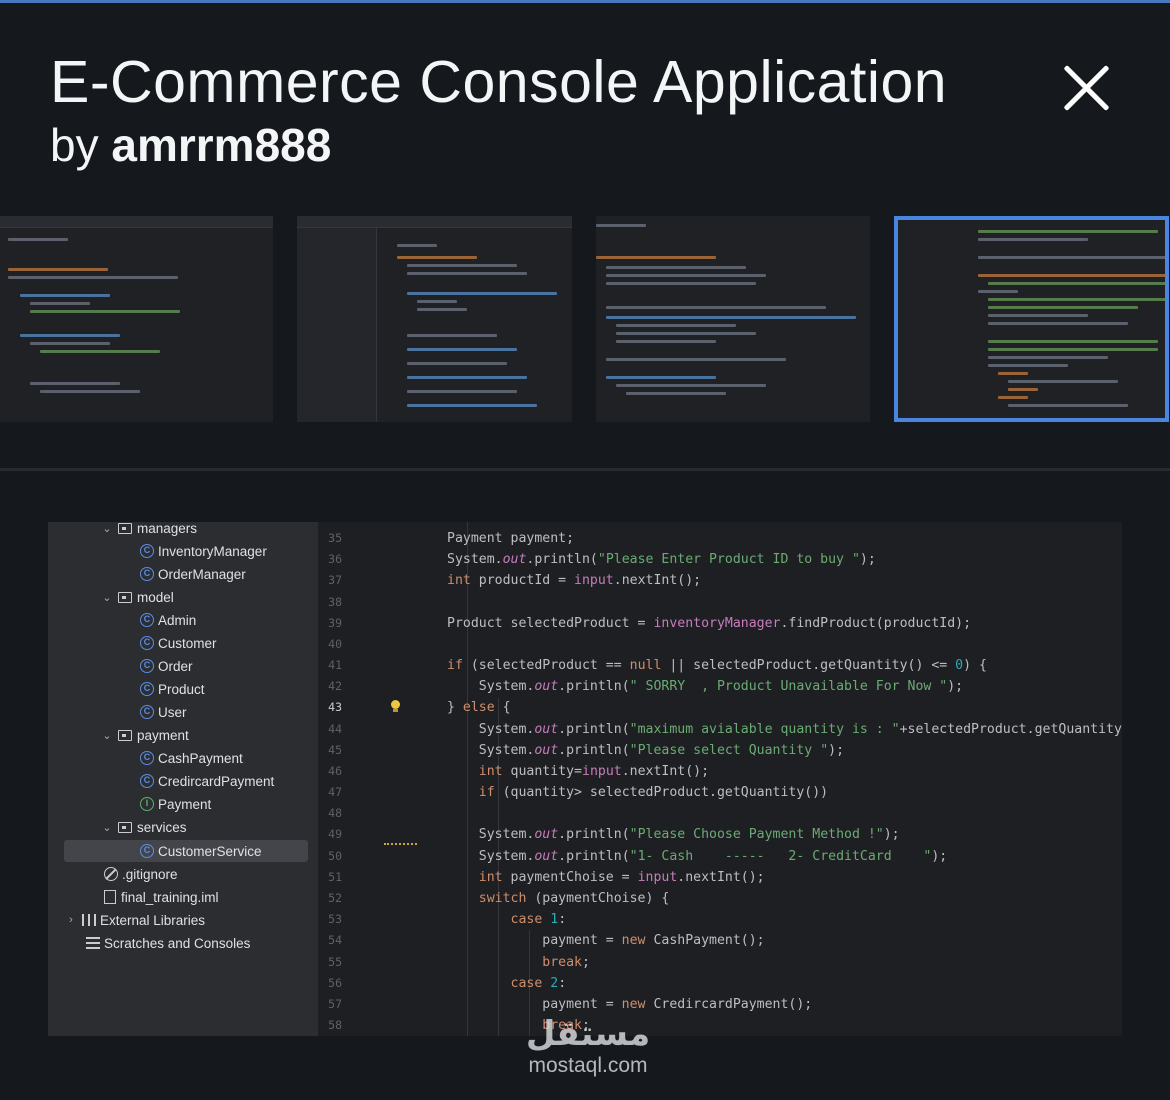 The image size is (1170, 1100). What do you see at coordinates (335, 644) in the screenshot?
I see `line-number: 40` at bounding box center [335, 644].